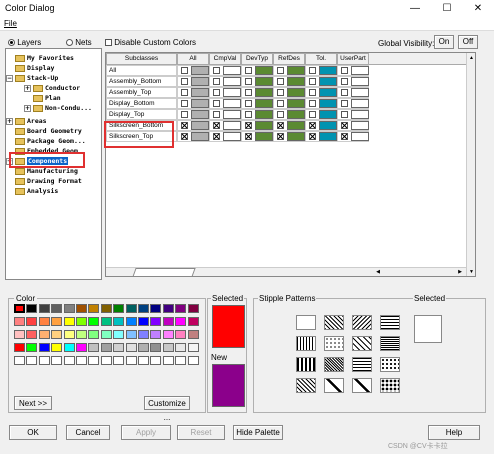 The width and height of the screenshot is (494, 454). I want to click on tree-item-my-favorites: My Favorites, so click(44, 58).